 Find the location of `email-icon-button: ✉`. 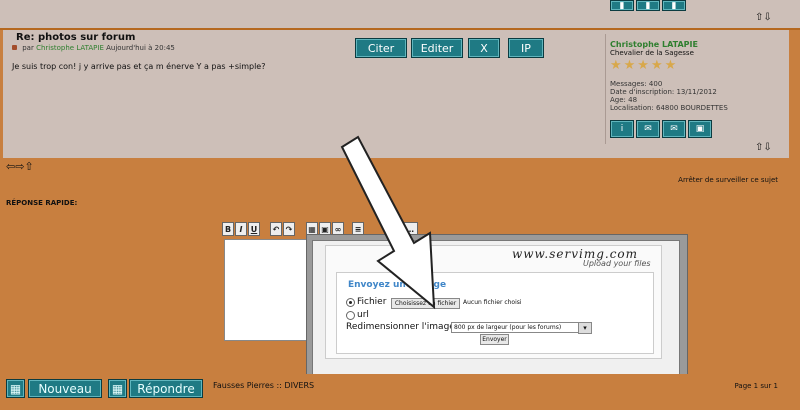

email-icon-button: ✉ is located at coordinates (674, 129).